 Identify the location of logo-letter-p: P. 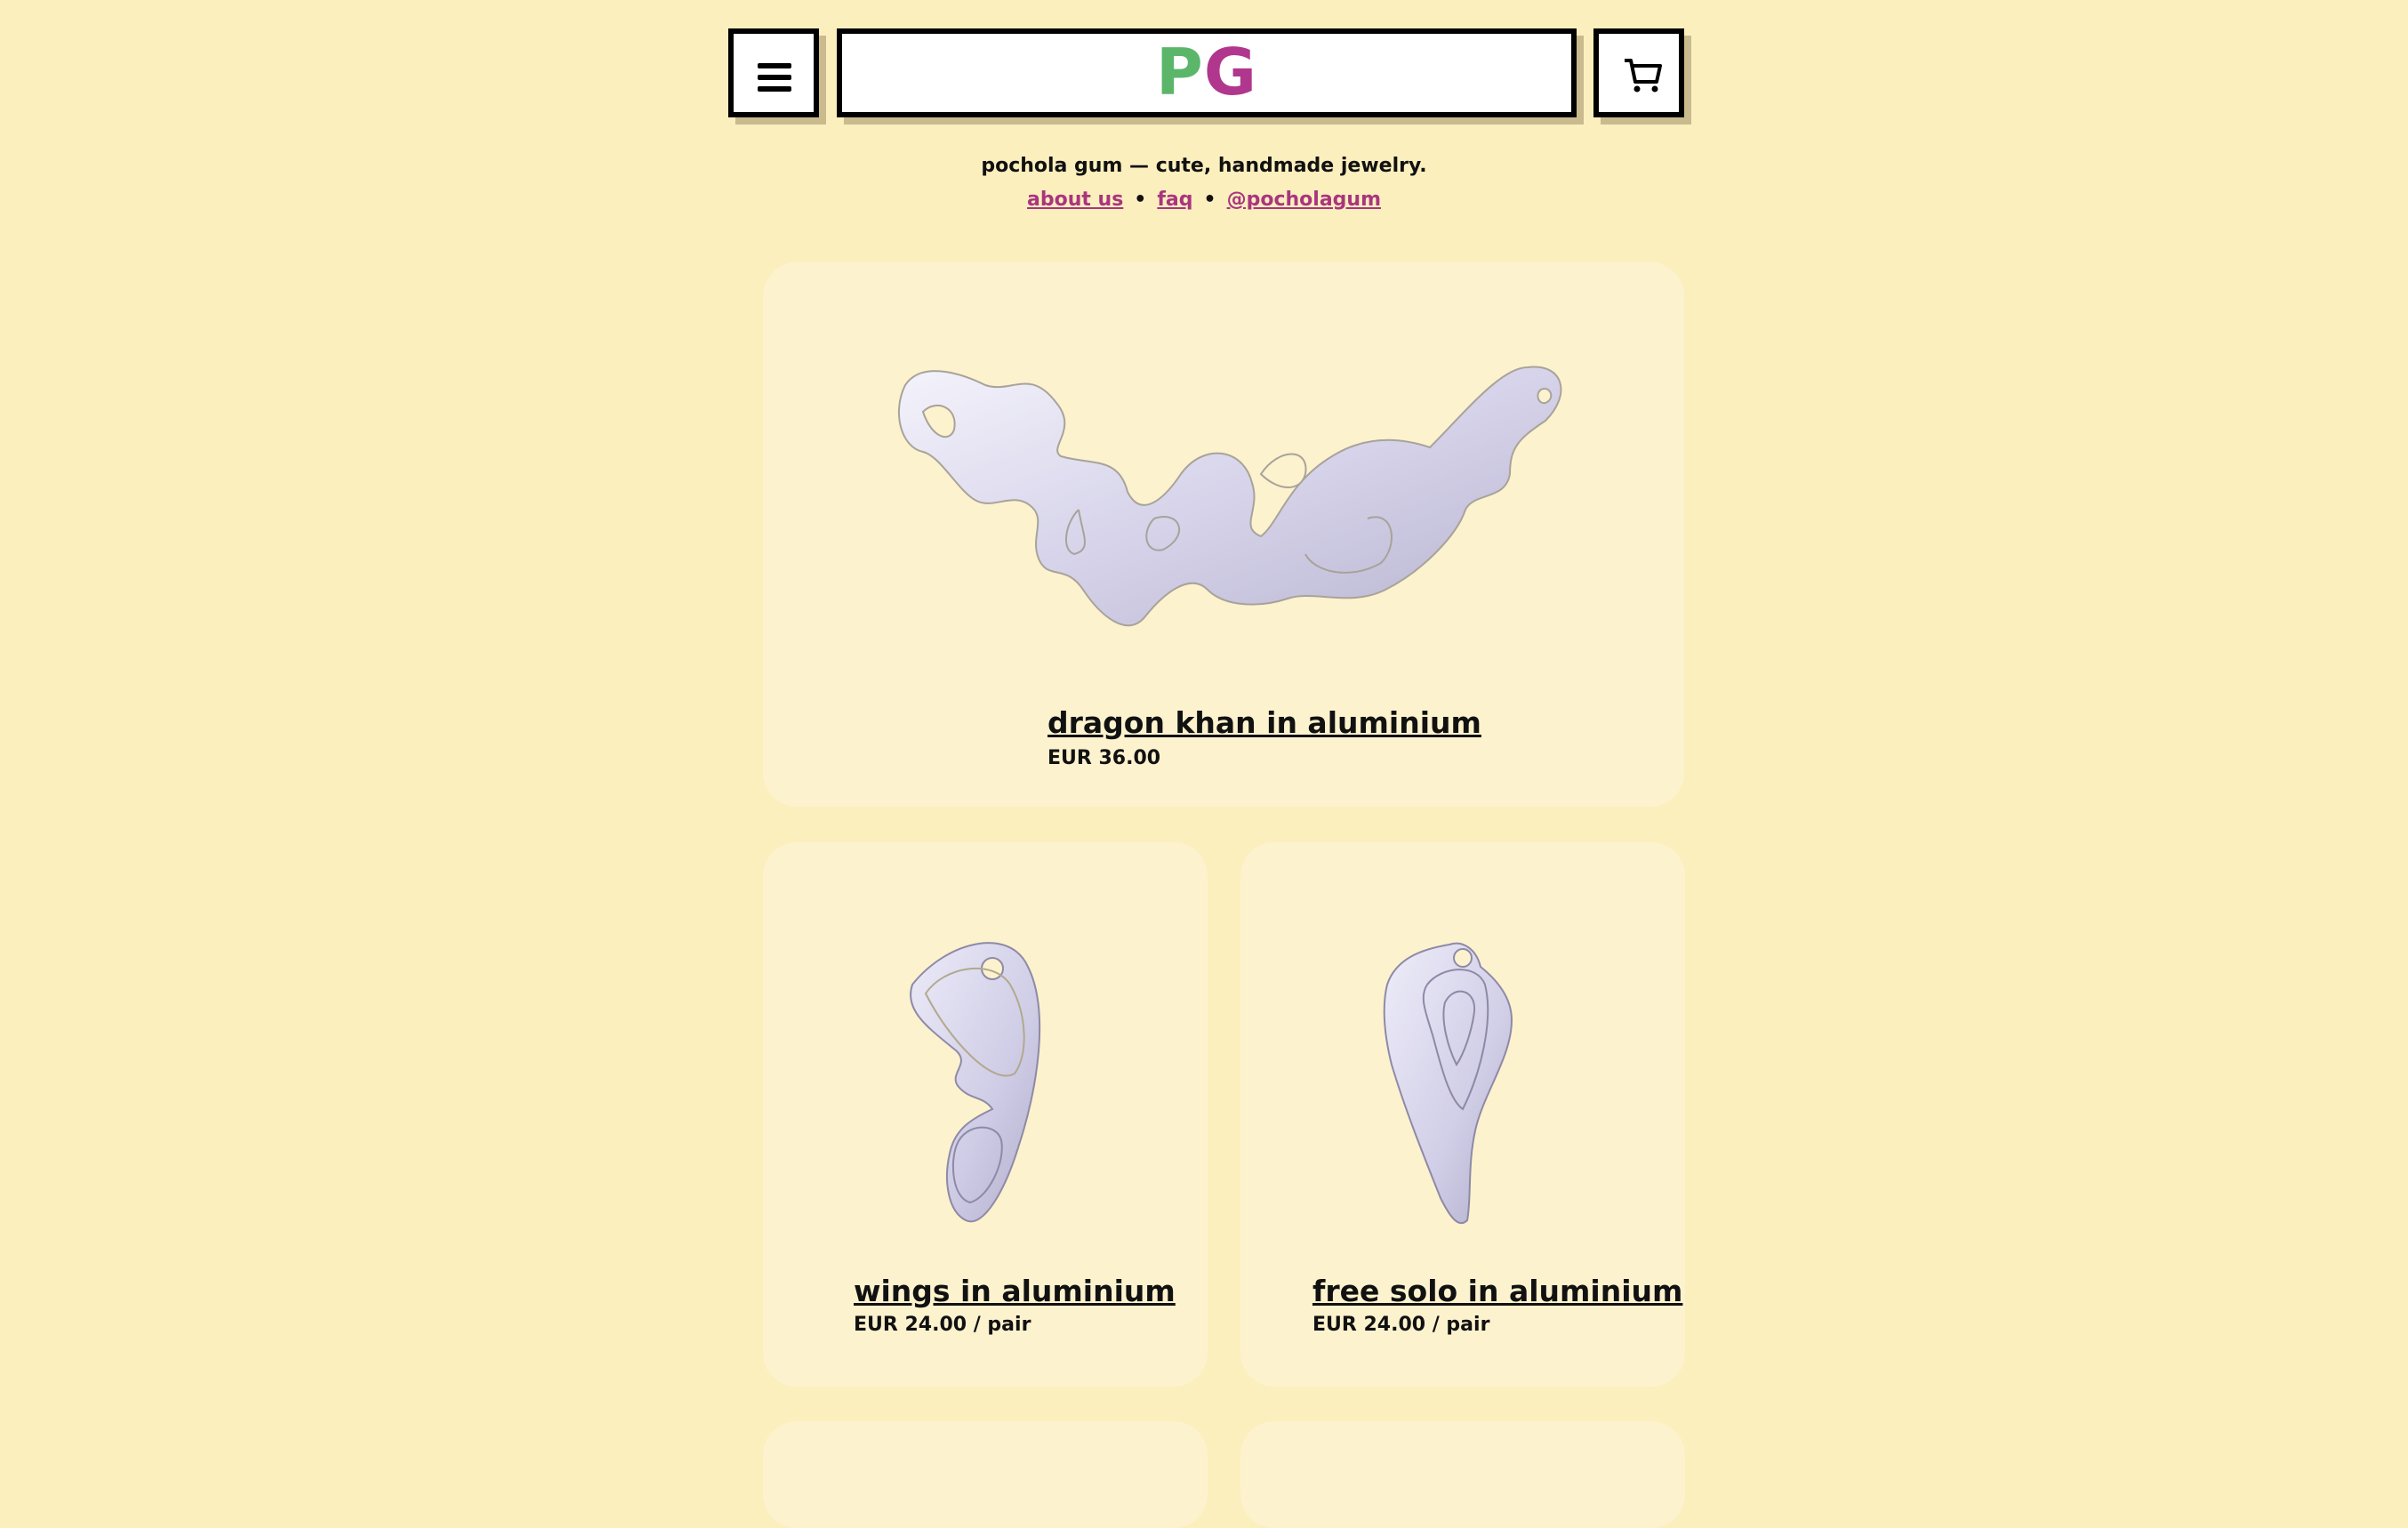
(1180, 72).